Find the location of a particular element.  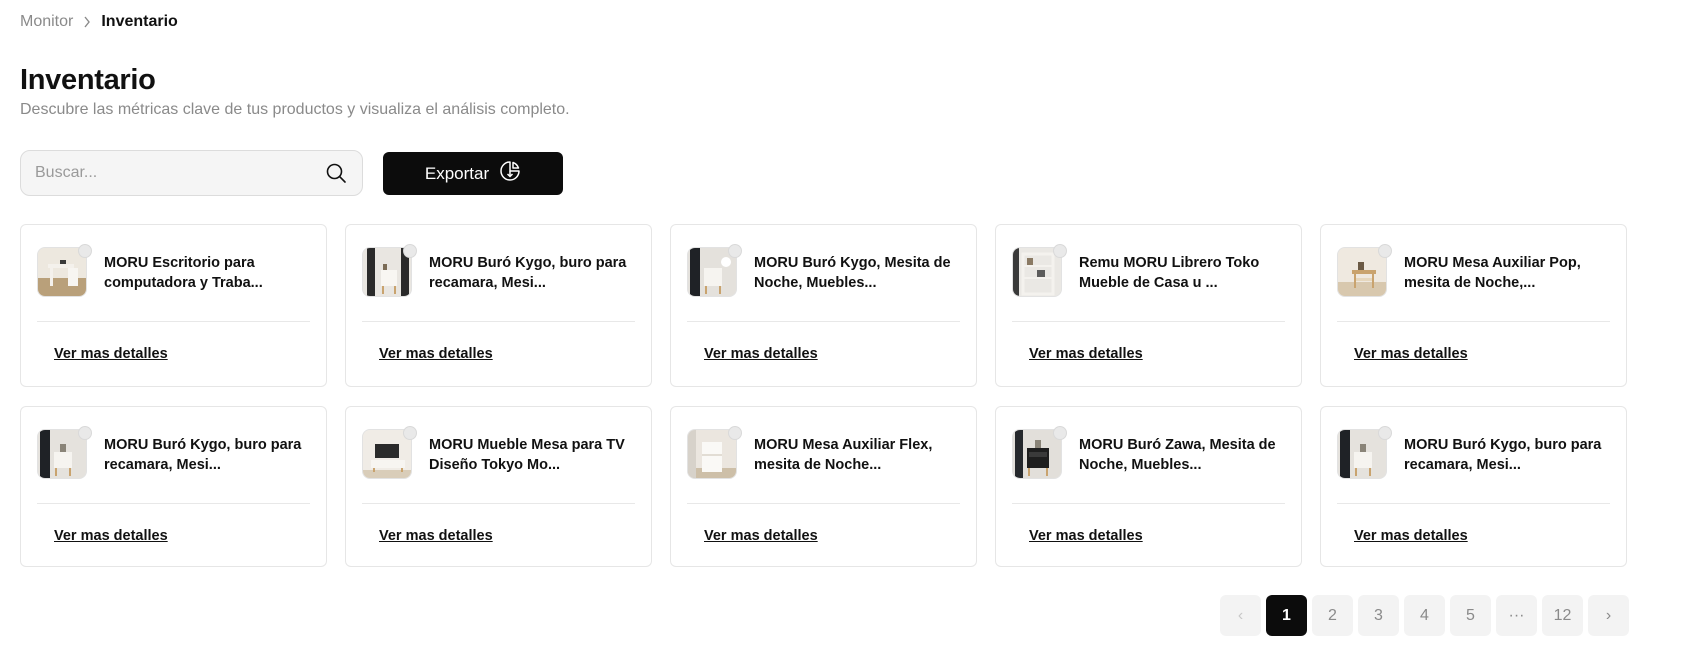

chevron-right-icon: › is located at coordinates (1608, 615).